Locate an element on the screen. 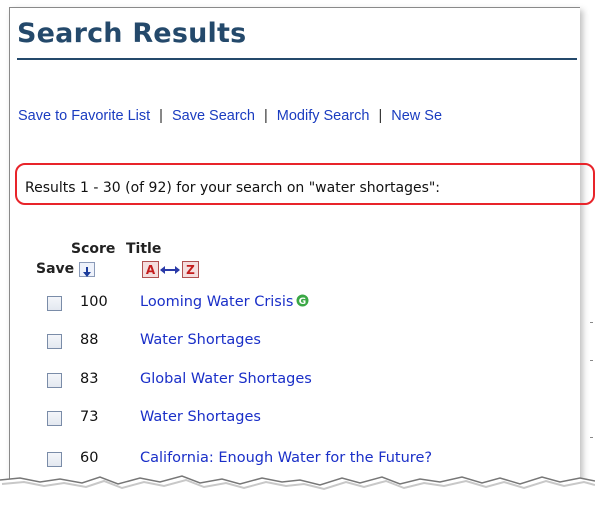 This screenshot has width=595, height=506. result-score: 60 is located at coordinates (89, 458).